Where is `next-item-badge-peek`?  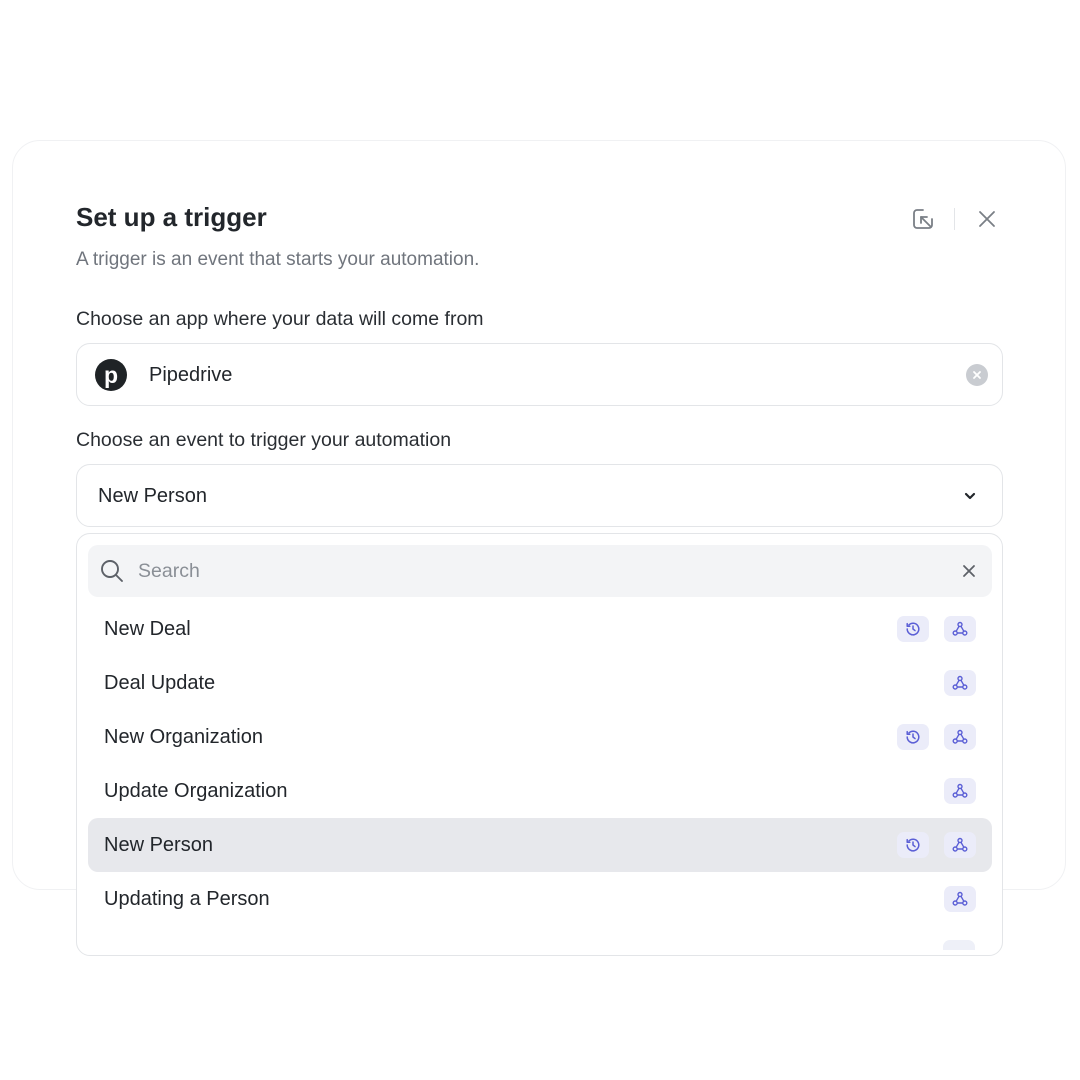 next-item-badge-peek is located at coordinates (959, 945).